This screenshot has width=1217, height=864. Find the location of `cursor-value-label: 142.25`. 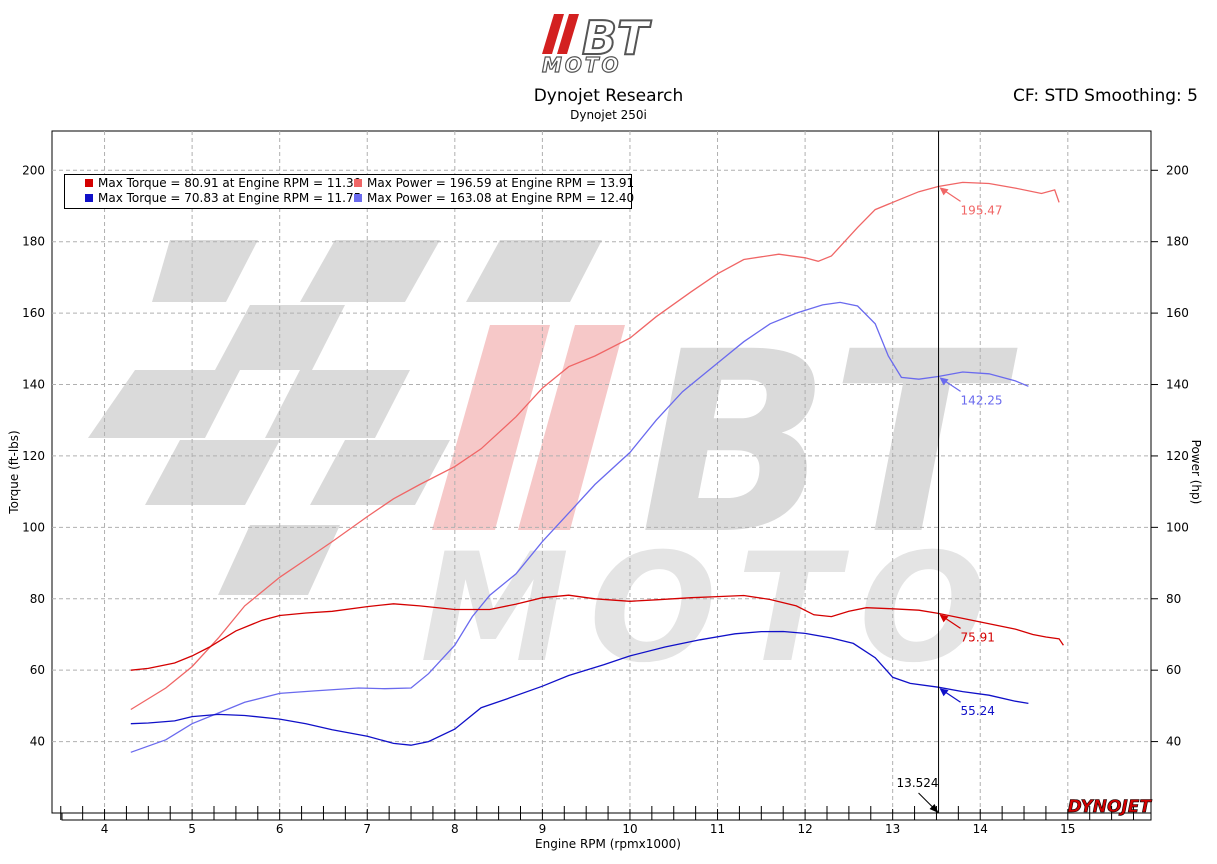

cursor-value-label: 142.25 is located at coordinates (982, 400).